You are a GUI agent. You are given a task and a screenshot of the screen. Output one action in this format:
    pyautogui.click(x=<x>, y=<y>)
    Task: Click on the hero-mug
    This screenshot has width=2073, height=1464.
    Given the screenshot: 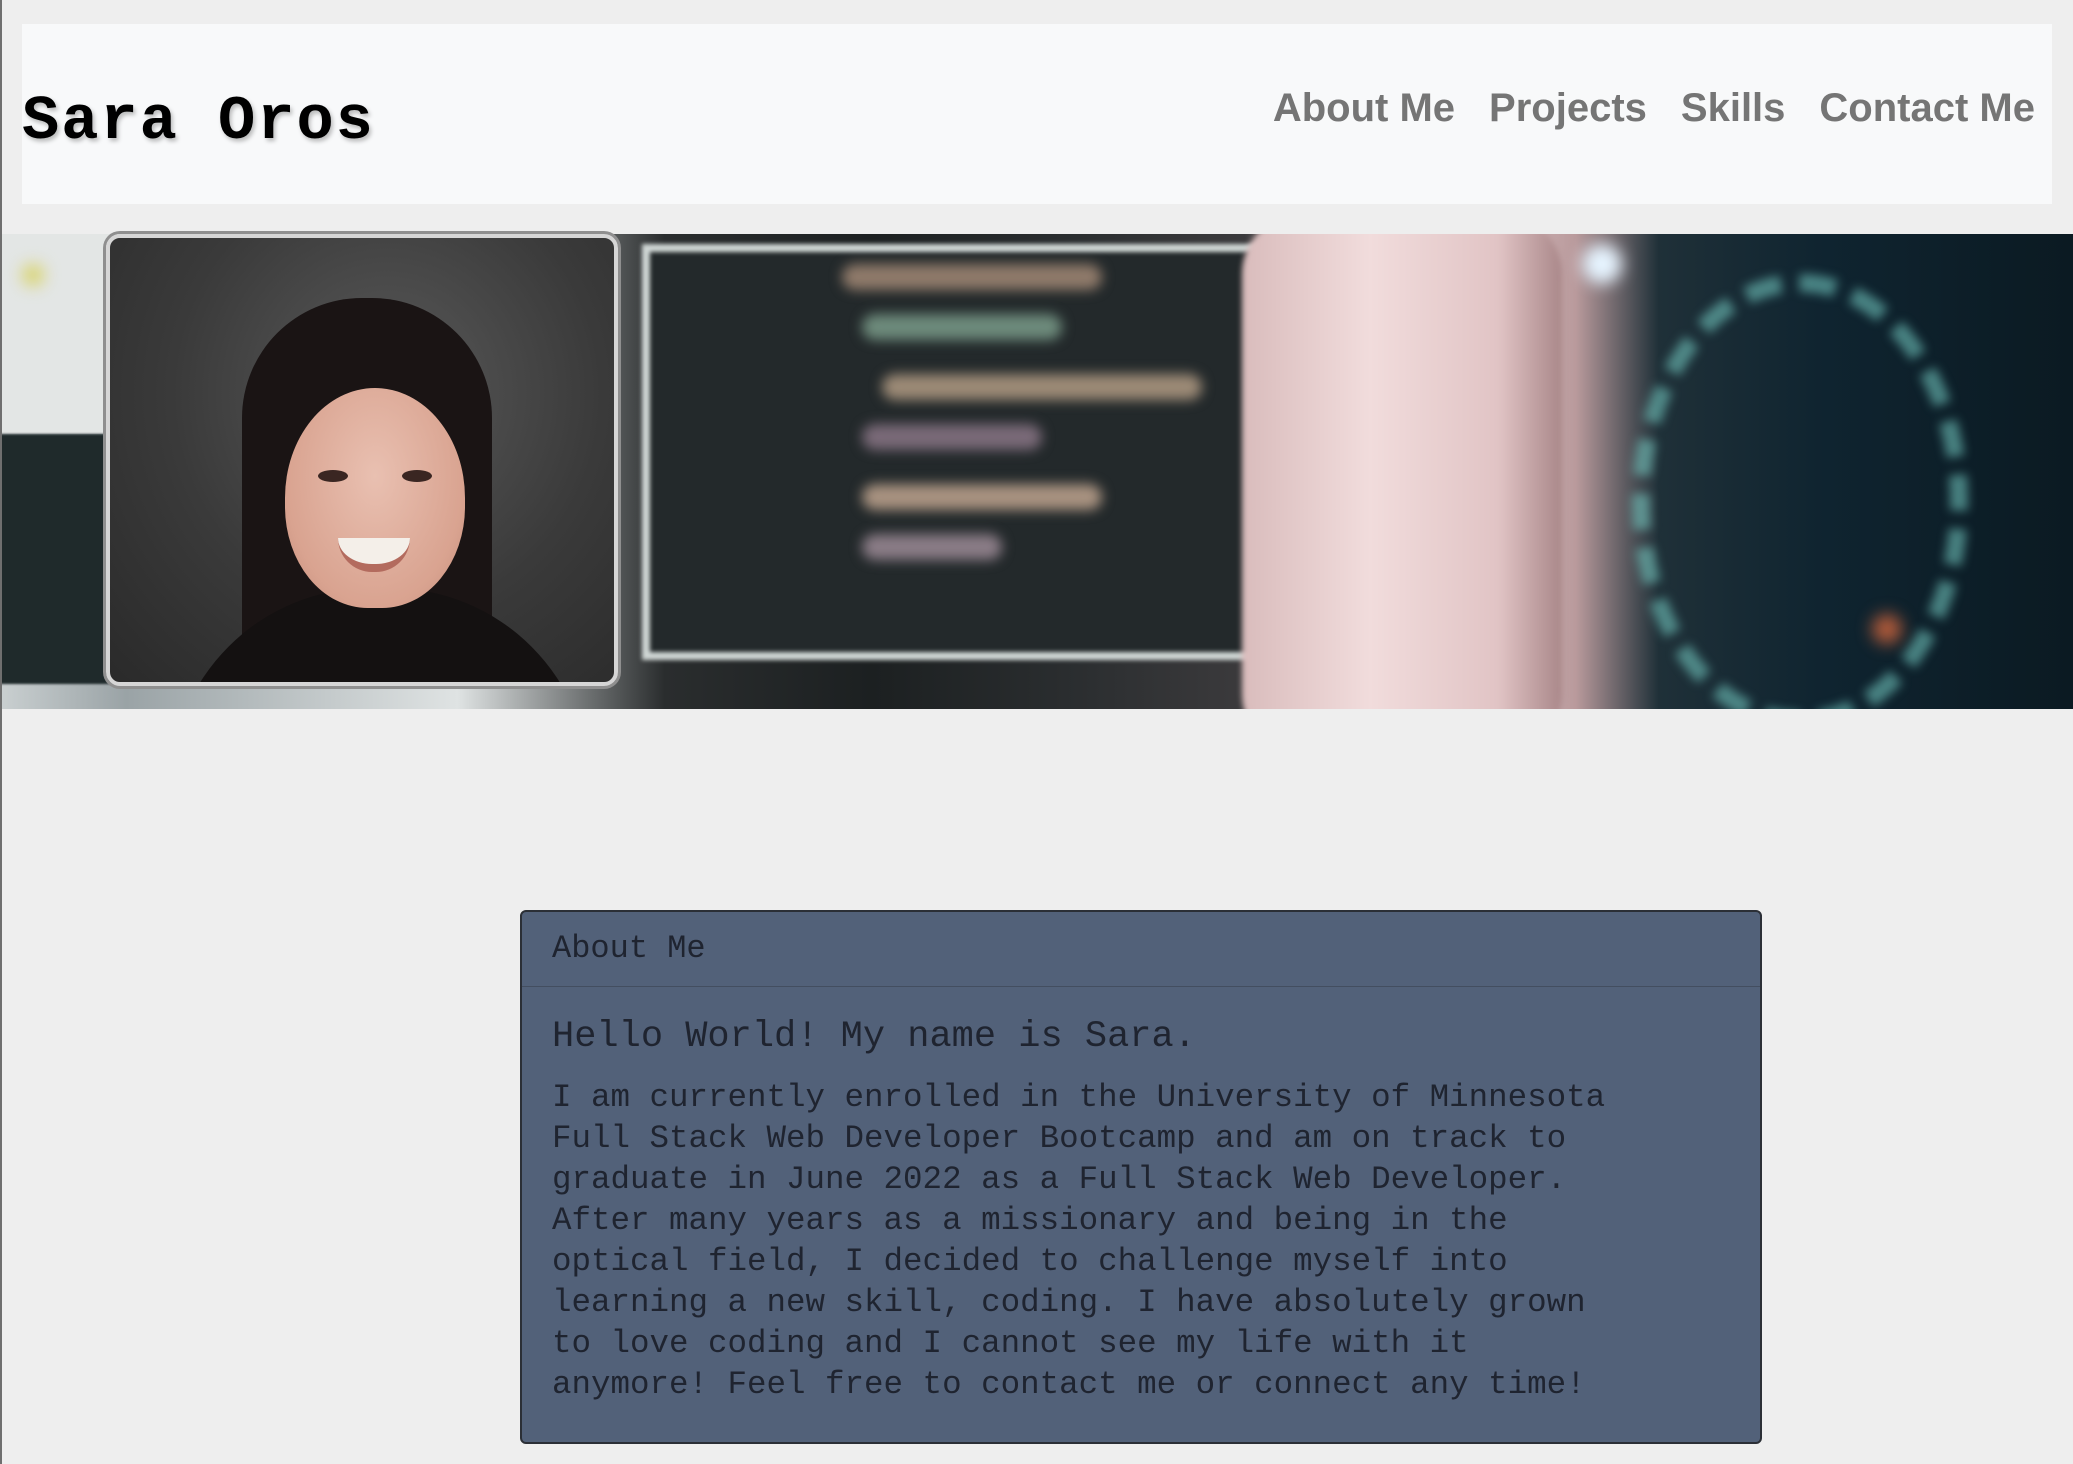 What is the action you would take?
    pyautogui.click(x=1402, y=471)
    